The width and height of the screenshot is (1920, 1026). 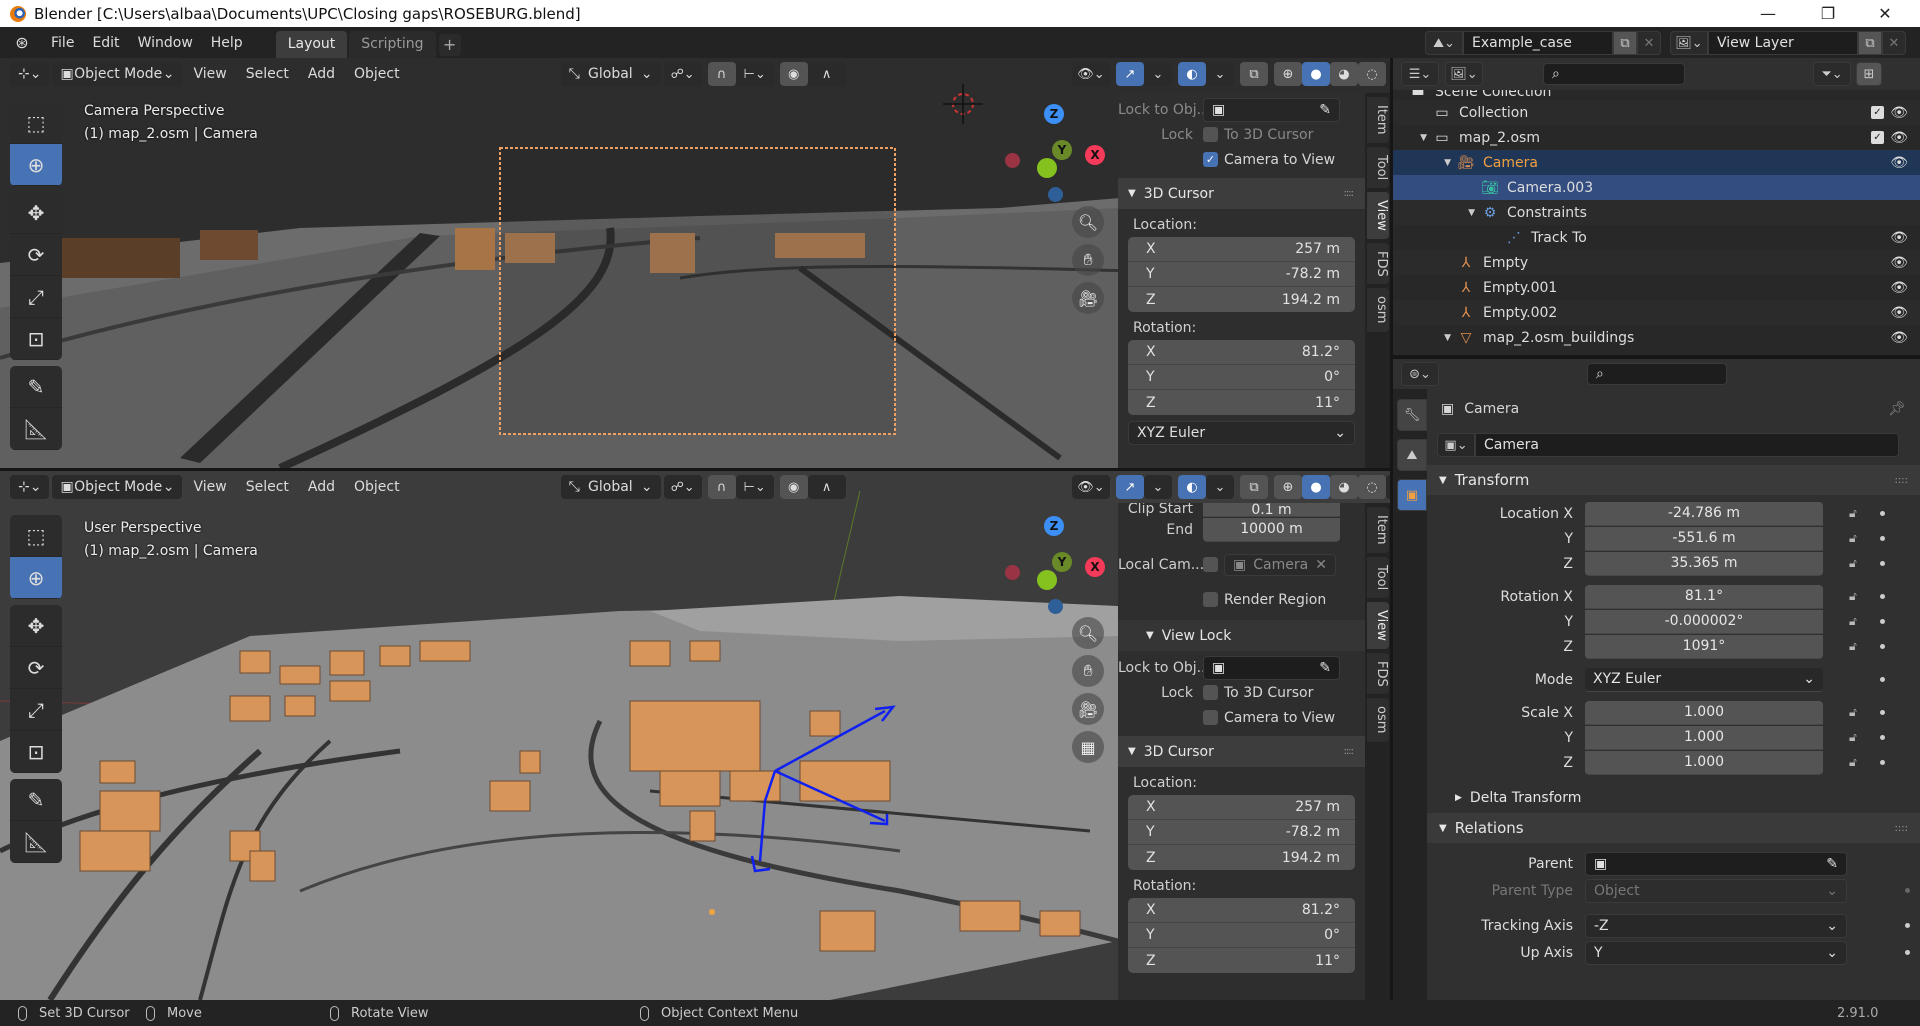 I want to click on close-button: ✕, so click(x=1885, y=13).